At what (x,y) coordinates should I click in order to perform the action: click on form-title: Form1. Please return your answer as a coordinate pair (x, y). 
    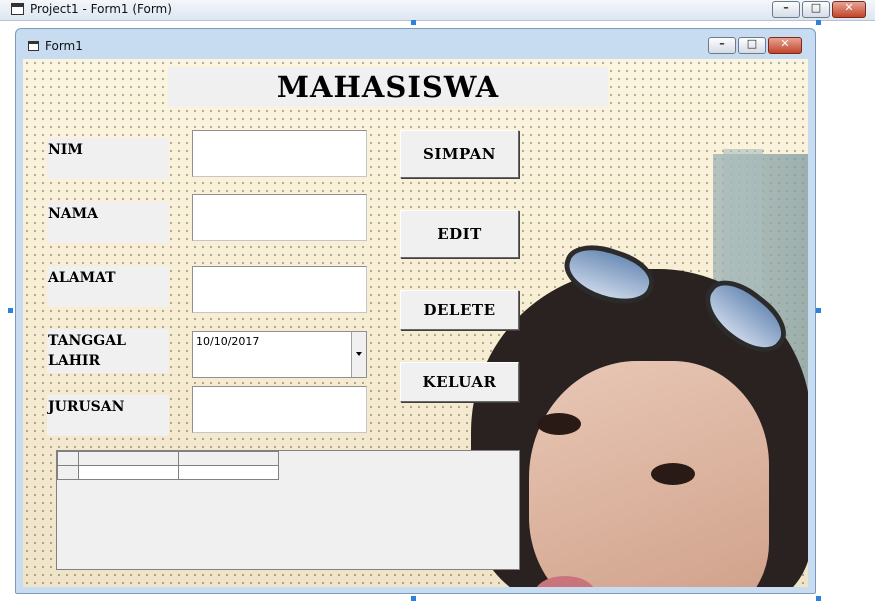
    Looking at the image, I should click on (64, 46).